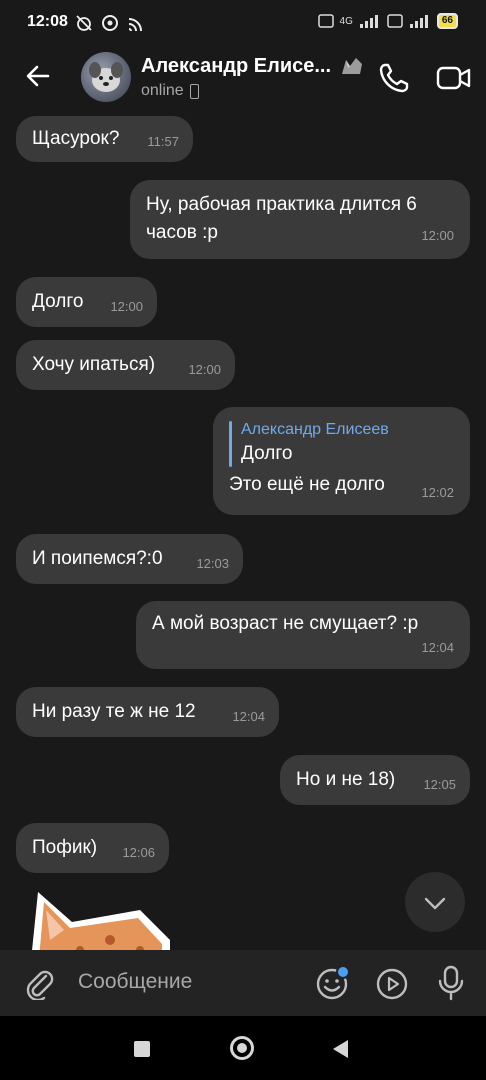  What do you see at coordinates (454, 78) in the screenshot?
I see `video-call-icon` at bounding box center [454, 78].